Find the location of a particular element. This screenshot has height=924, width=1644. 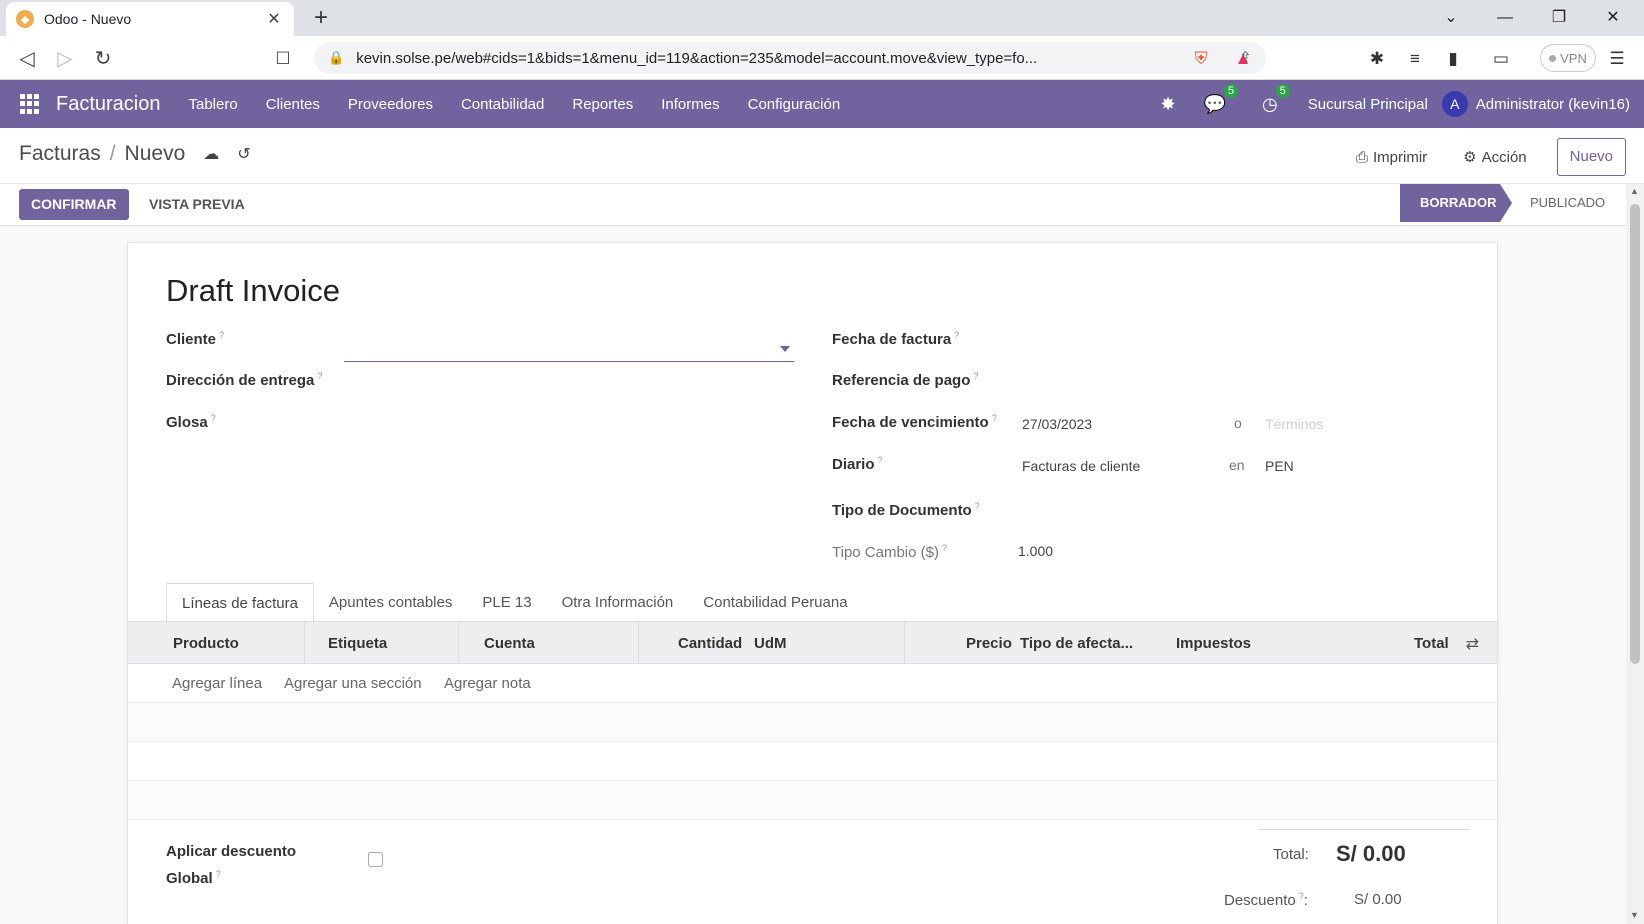

col-impuestos: Impuestos is located at coordinates (1213, 643).